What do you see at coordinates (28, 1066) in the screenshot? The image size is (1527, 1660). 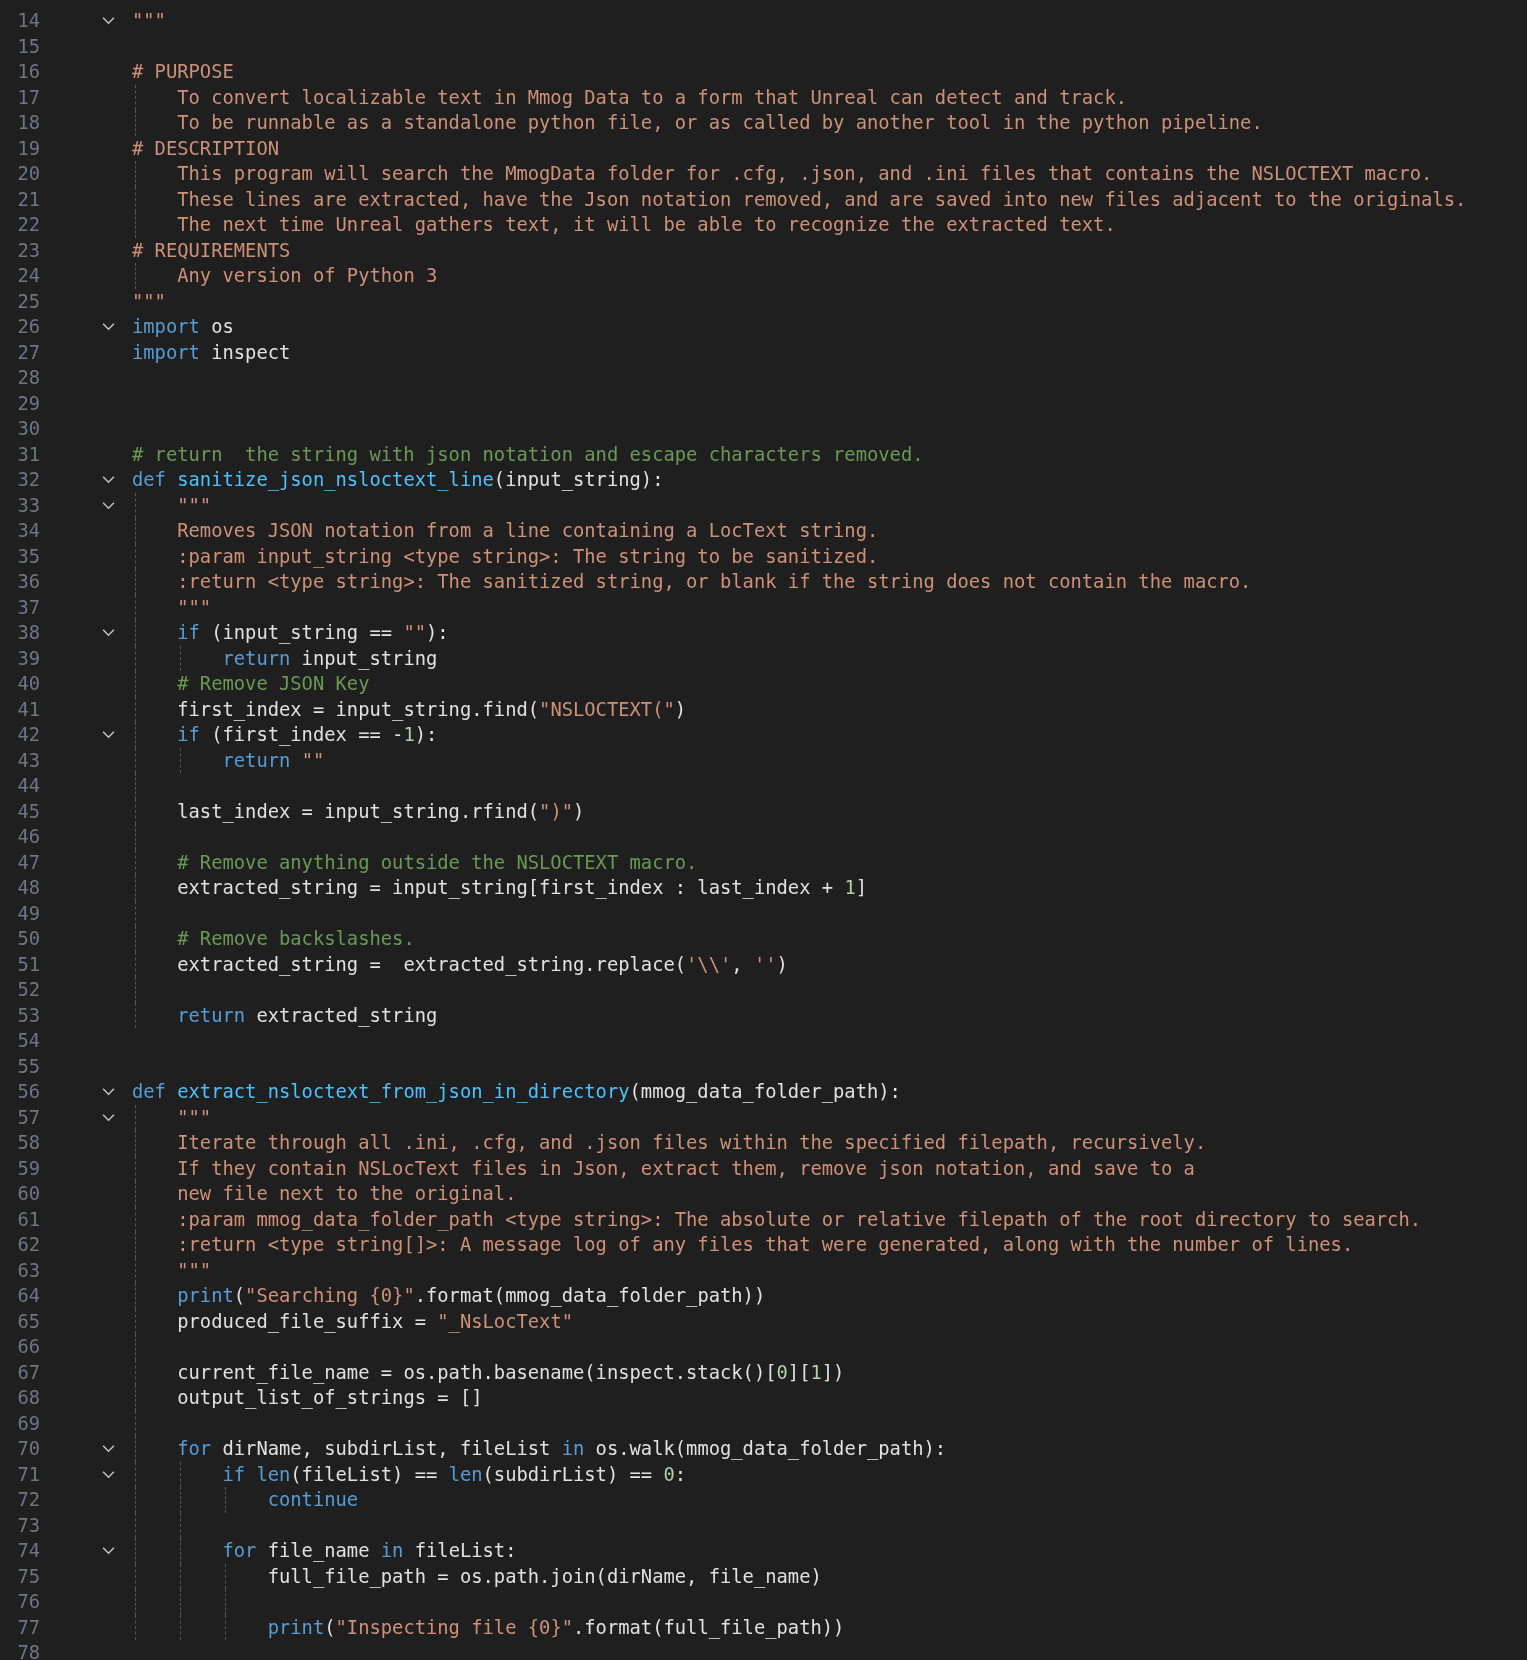 I see `line-number: 55` at bounding box center [28, 1066].